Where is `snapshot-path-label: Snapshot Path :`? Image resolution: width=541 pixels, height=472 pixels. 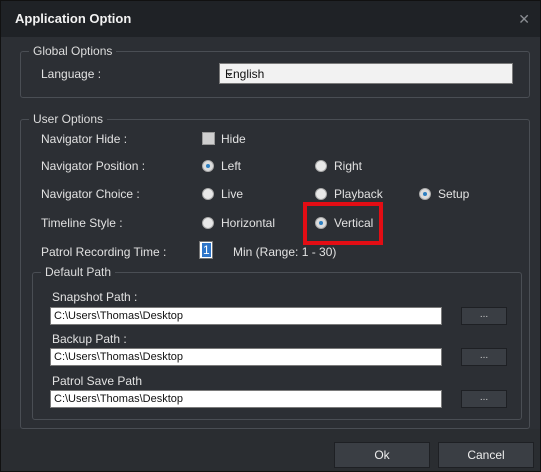 snapshot-path-label: Snapshot Path : is located at coordinates (95, 297).